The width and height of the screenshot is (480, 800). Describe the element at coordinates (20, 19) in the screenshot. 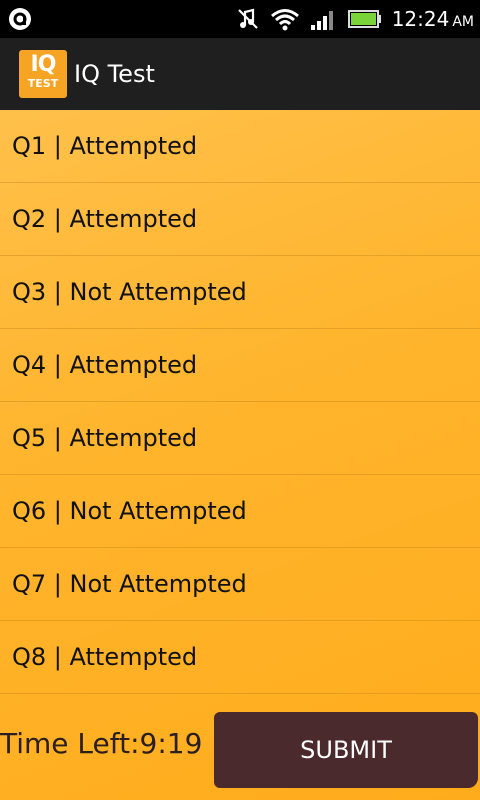

I see `app-notification-icon` at that location.